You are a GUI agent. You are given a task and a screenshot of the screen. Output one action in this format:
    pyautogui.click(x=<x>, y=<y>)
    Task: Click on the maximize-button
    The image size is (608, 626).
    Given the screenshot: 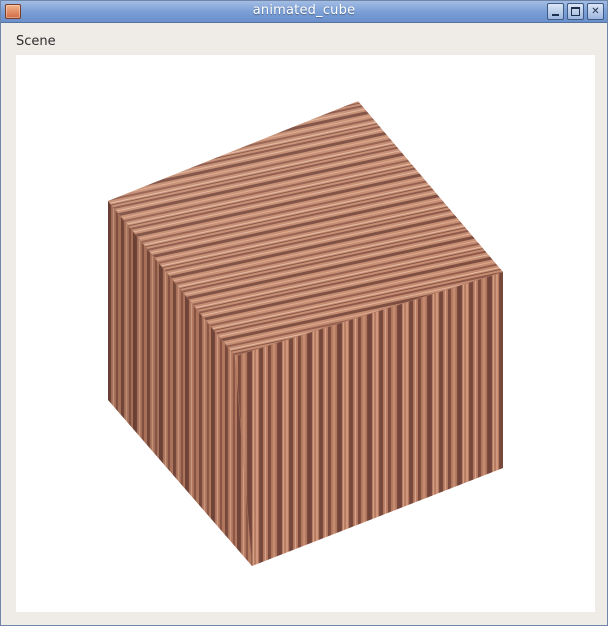 What is the action you would take?
    pyautogui.click(x=575, y=11)
    